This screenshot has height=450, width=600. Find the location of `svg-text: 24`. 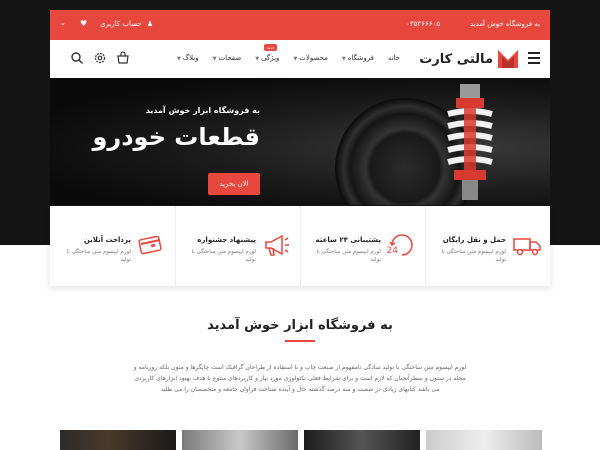

svg-text: 24 is located at coordinates (392, 251).